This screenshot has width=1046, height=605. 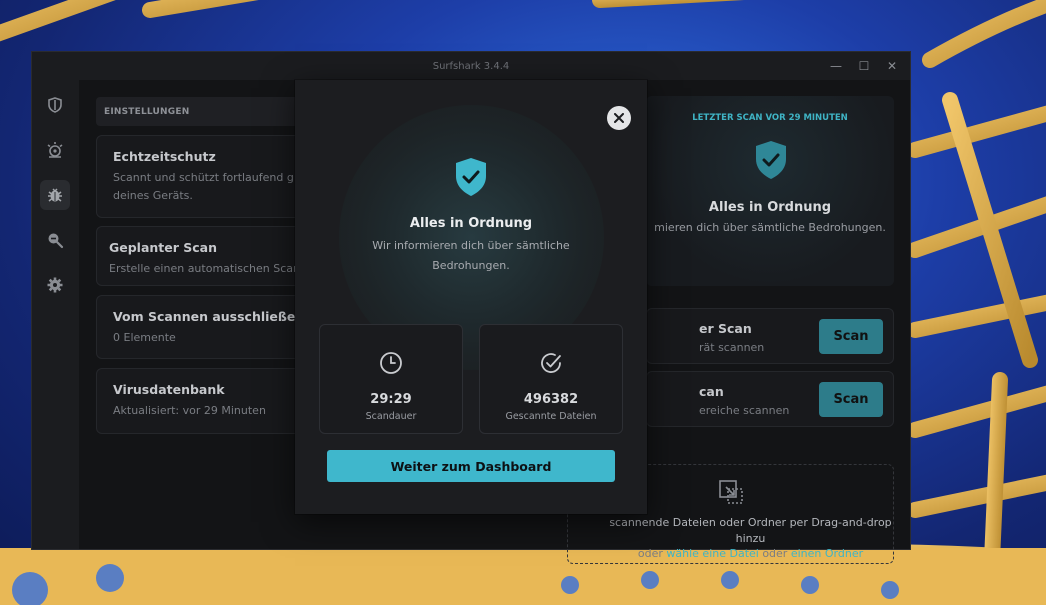 I want to click on titlebar: Surfshark 3.4.4 — ☐ ✕, so click(x=471, y=66).